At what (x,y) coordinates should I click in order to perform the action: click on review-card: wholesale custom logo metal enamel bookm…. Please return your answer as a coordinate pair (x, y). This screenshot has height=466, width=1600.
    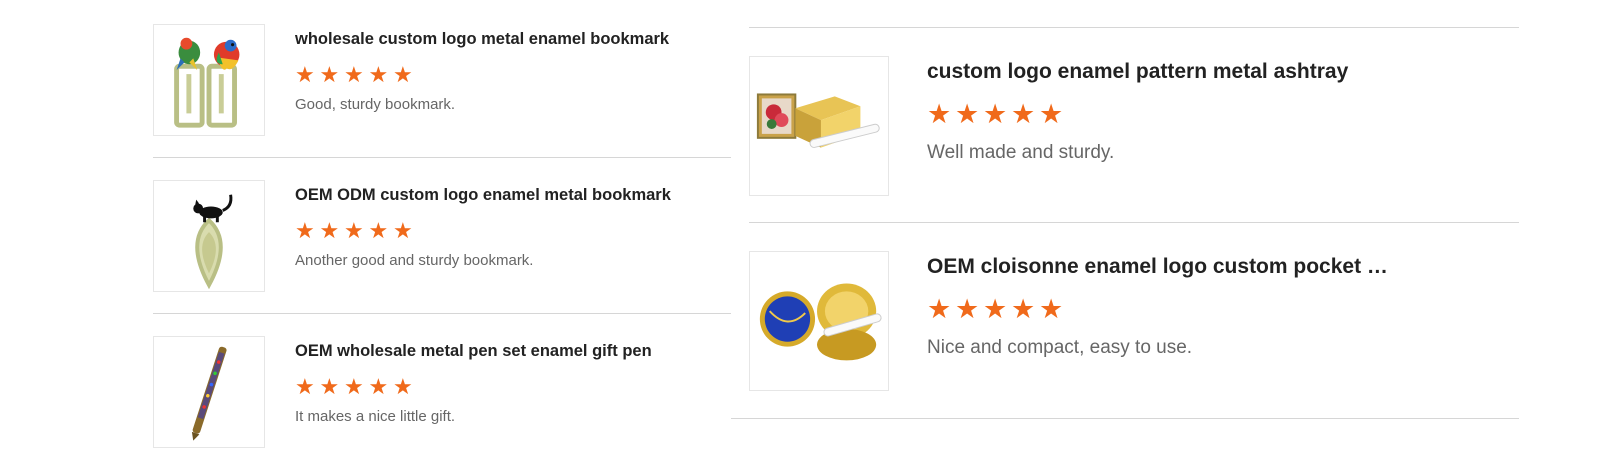
    Looking at the image, I should click on (434, 80).